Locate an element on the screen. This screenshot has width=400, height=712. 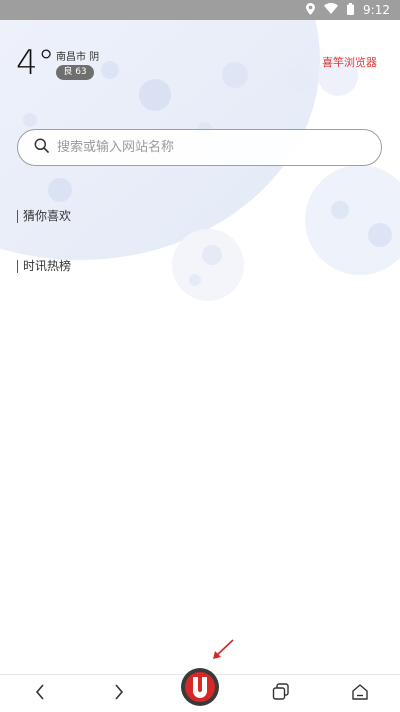
u-logo-icon is located at coordinates (199, 687).